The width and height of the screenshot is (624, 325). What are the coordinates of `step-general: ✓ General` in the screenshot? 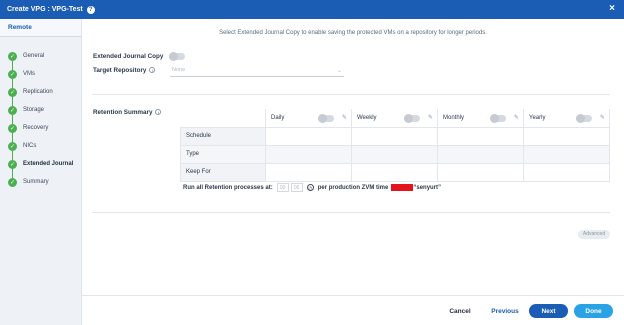 It's located at (40, 56).